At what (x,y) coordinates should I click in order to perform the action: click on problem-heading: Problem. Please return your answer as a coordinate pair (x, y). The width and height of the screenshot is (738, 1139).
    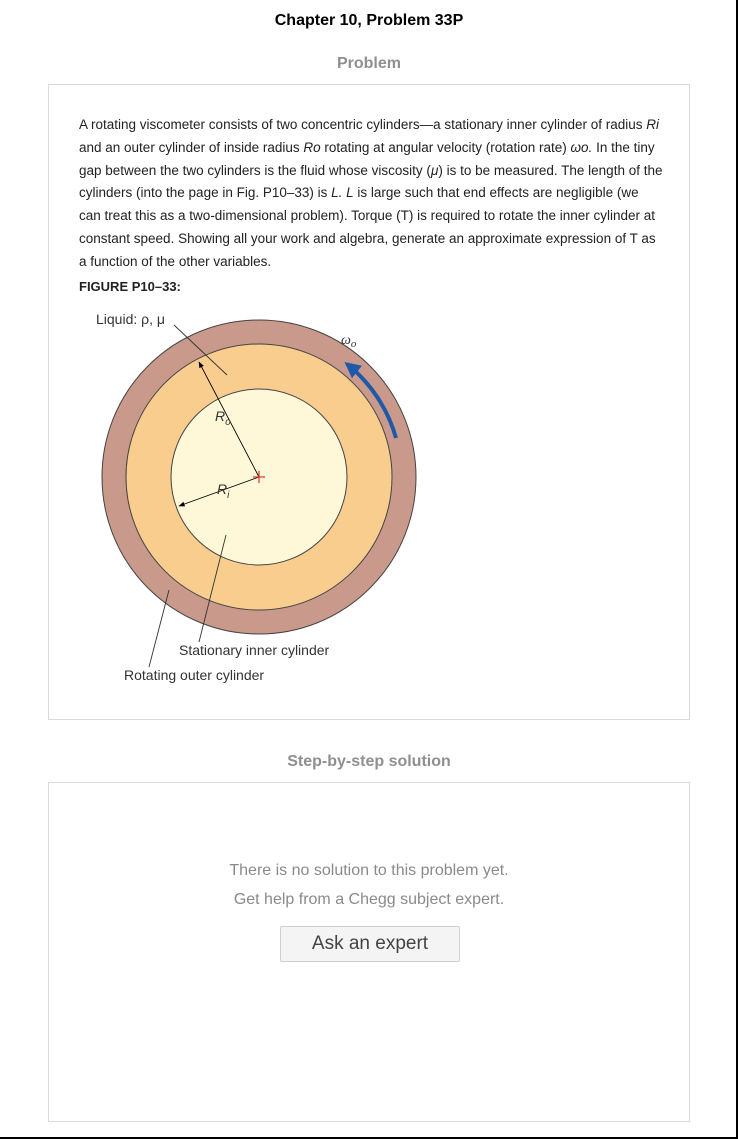
    Looking at the image, I should click on (368, 63).